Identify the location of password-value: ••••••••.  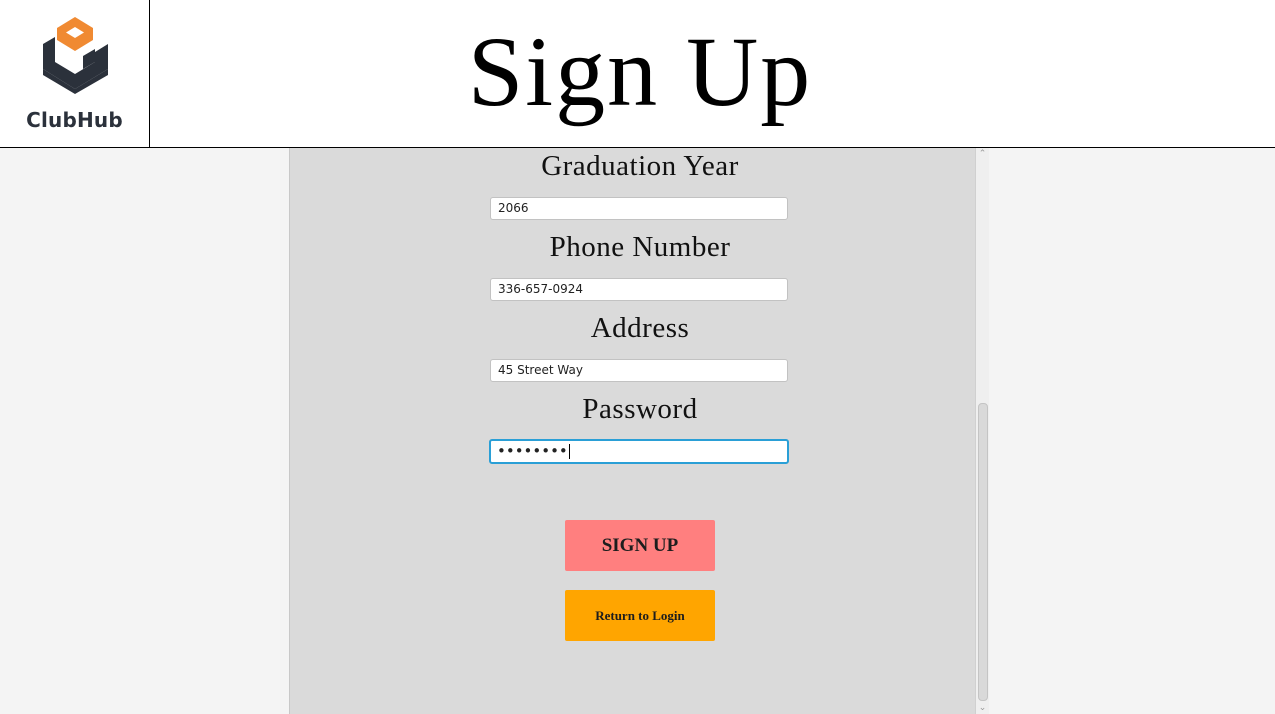
(532, 451).